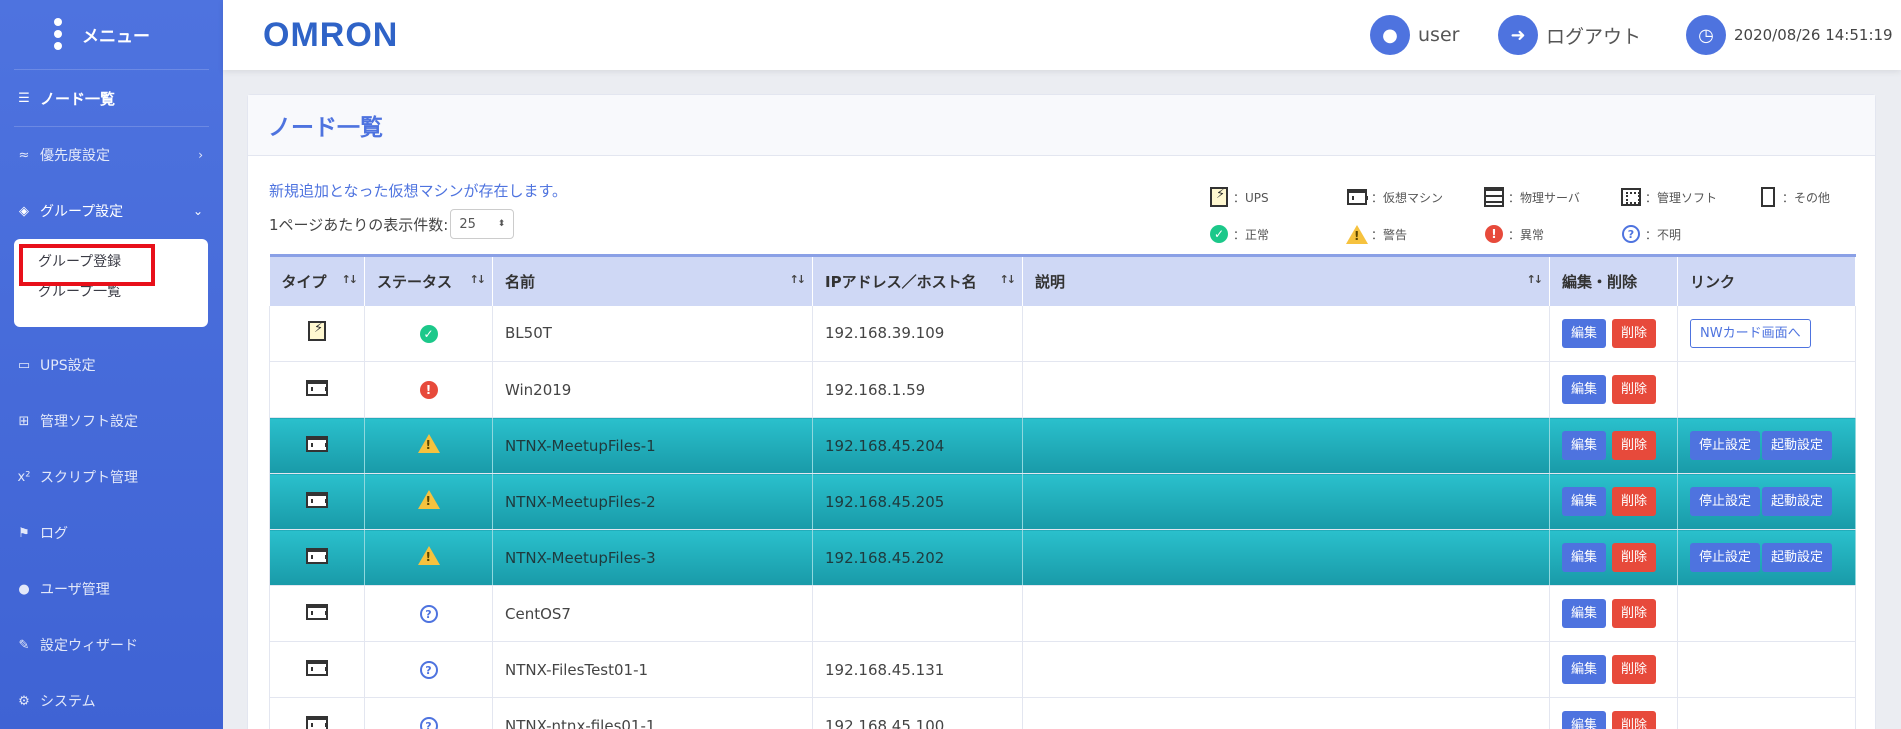  I want to click on sidebar-item-priority: ≈ 優先度設定 ›, so click(111, 155).